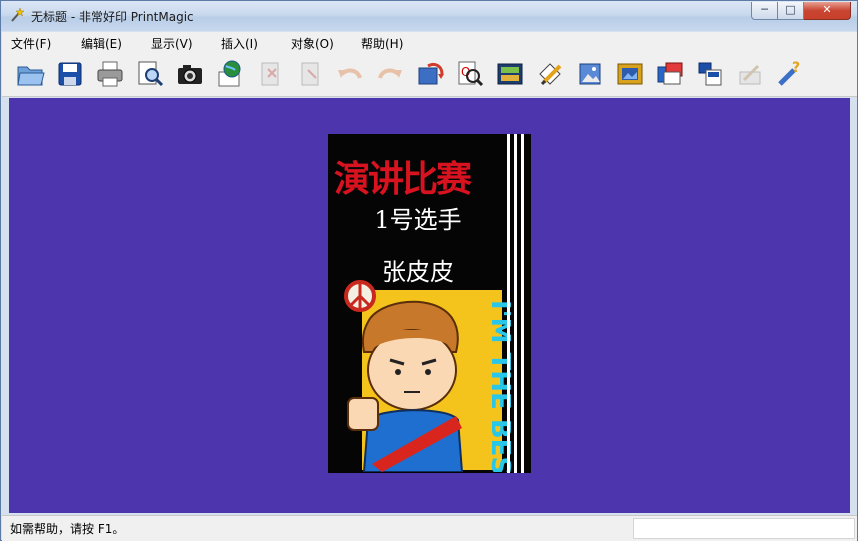  I want to click on status-bar: 如需帮助，请按 F1。, so click(429, 528).